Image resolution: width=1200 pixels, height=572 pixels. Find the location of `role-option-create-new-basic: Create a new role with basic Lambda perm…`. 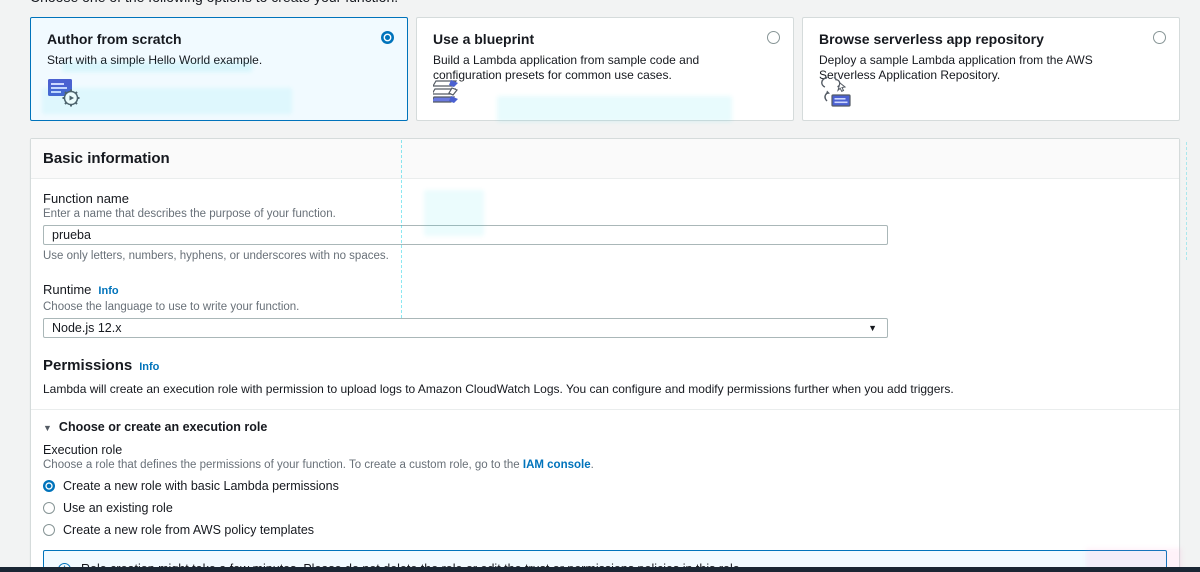

role-option-create-new-basic: Create a new role with basic Lambda perm… is located at coordinates (605, 486).